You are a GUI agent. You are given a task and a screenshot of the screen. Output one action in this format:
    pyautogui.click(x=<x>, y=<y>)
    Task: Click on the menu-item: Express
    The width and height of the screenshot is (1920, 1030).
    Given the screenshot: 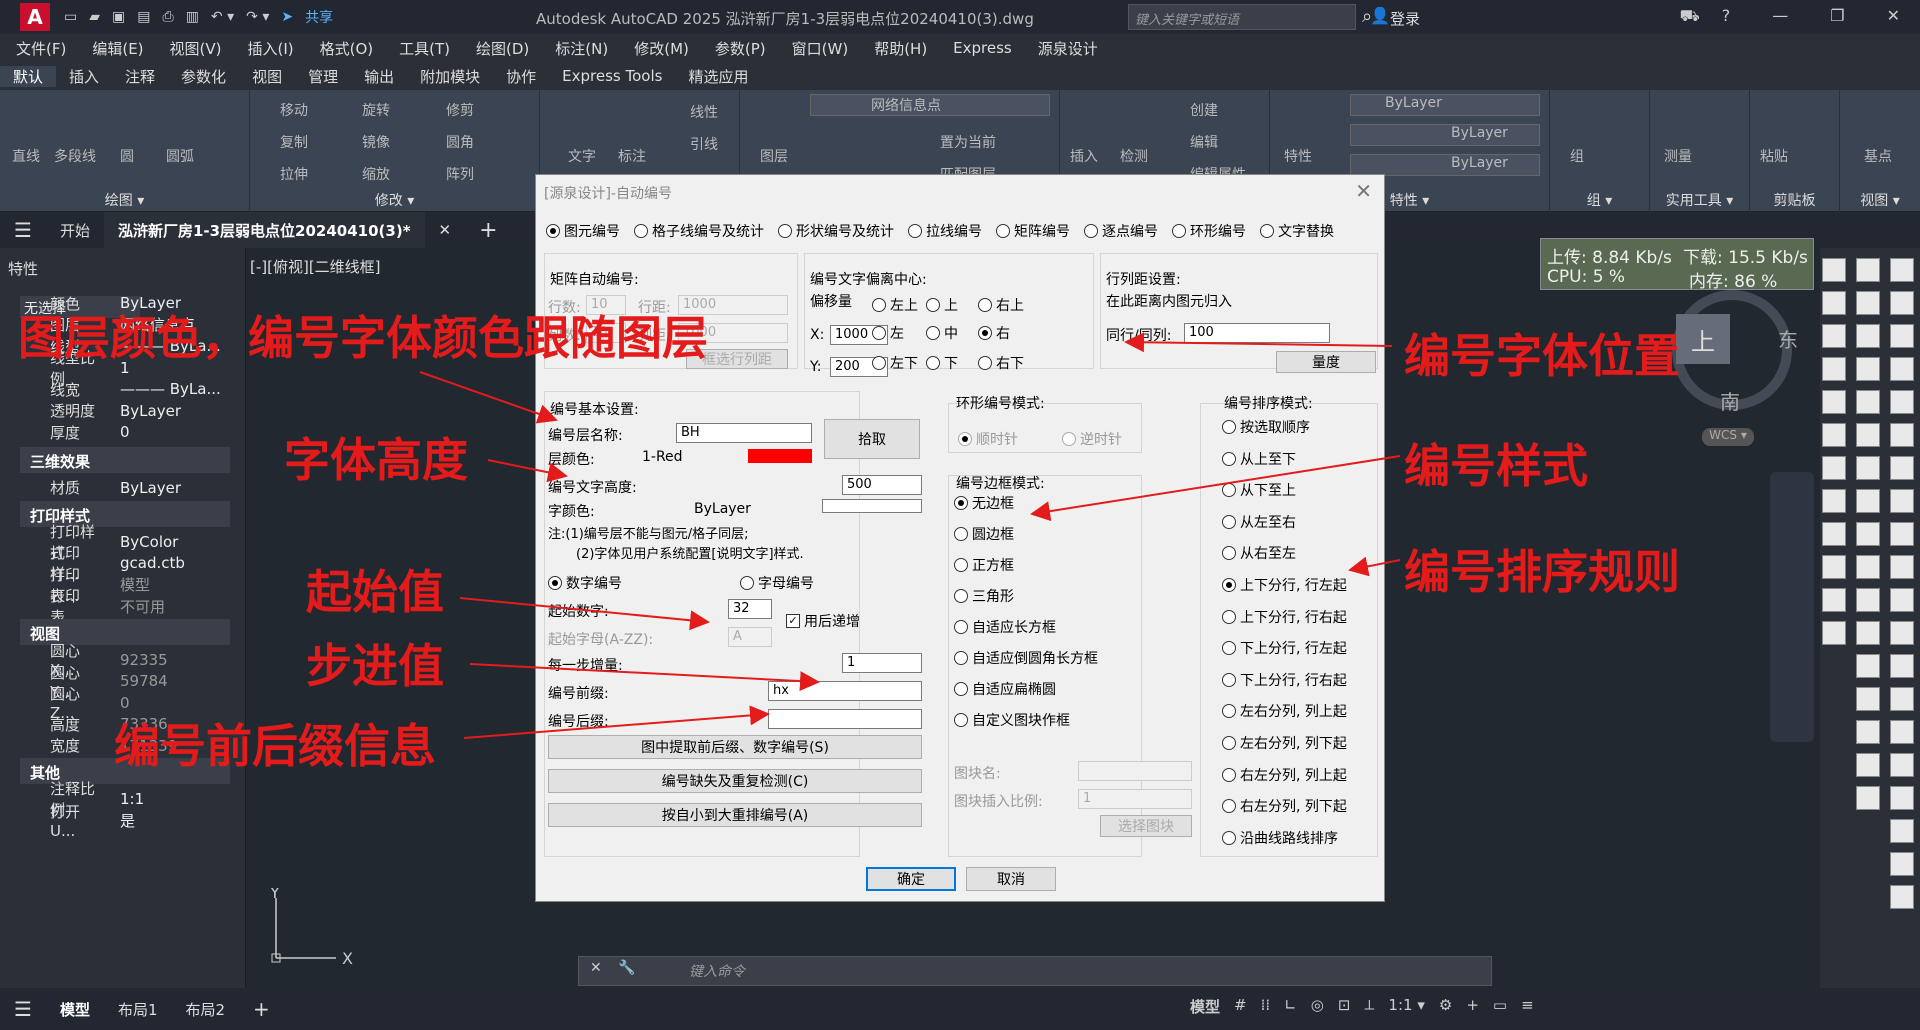 What is the action you would take?
    pyautogui.click(x=982, y=48)
    